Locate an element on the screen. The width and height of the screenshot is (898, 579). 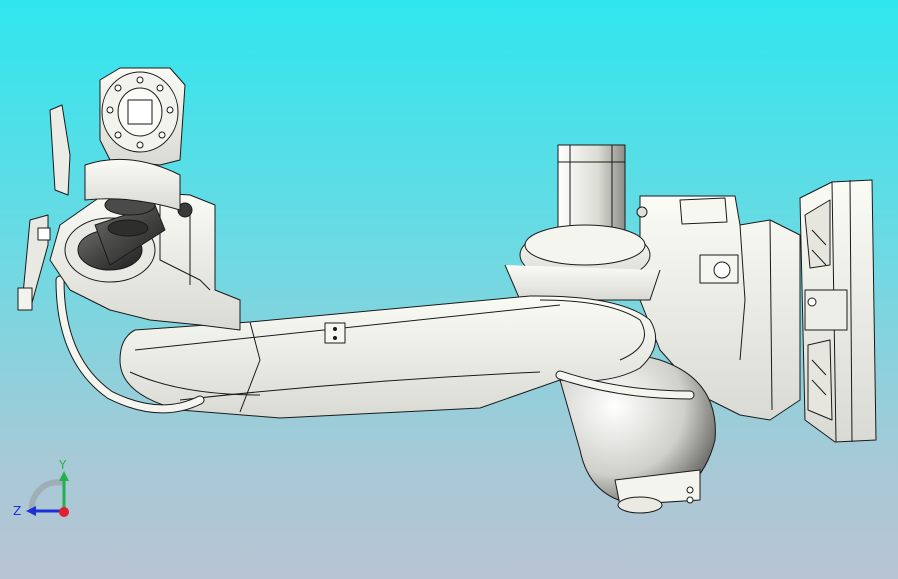
origin-dot is located at coordinates (64, 512).